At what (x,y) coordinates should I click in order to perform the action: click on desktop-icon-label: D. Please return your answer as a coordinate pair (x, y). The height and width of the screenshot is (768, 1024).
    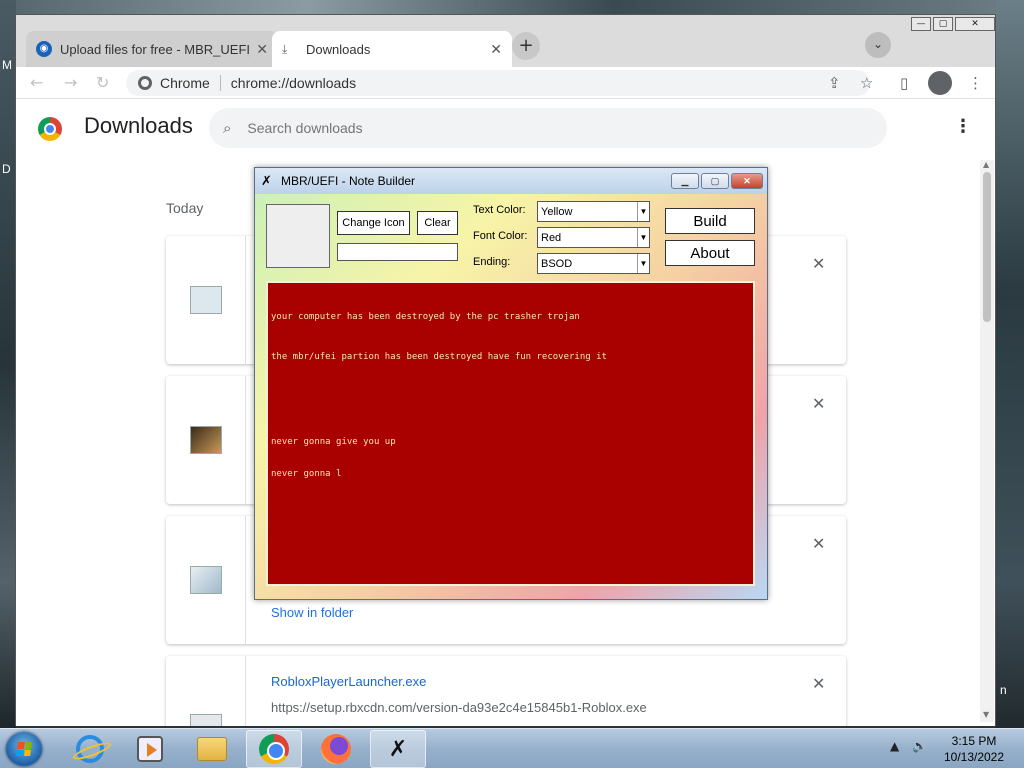
    Looking at the image, I should click on (6, 169).